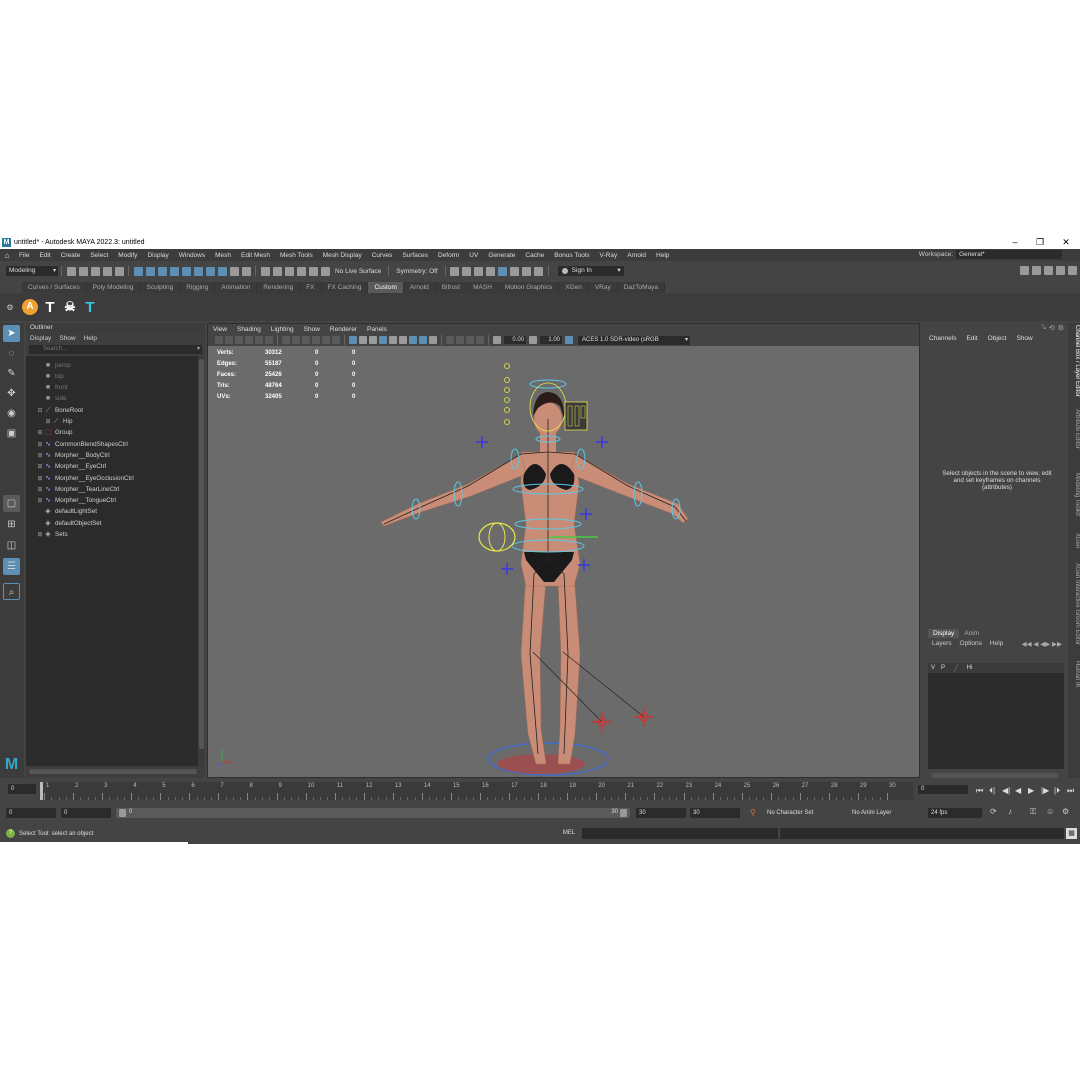 The height and width of the screenshot is (1080, 1080). Describe the element at coordinates (971, 643) in the screenshot. I see `layer-menu-options: Options` at that location.